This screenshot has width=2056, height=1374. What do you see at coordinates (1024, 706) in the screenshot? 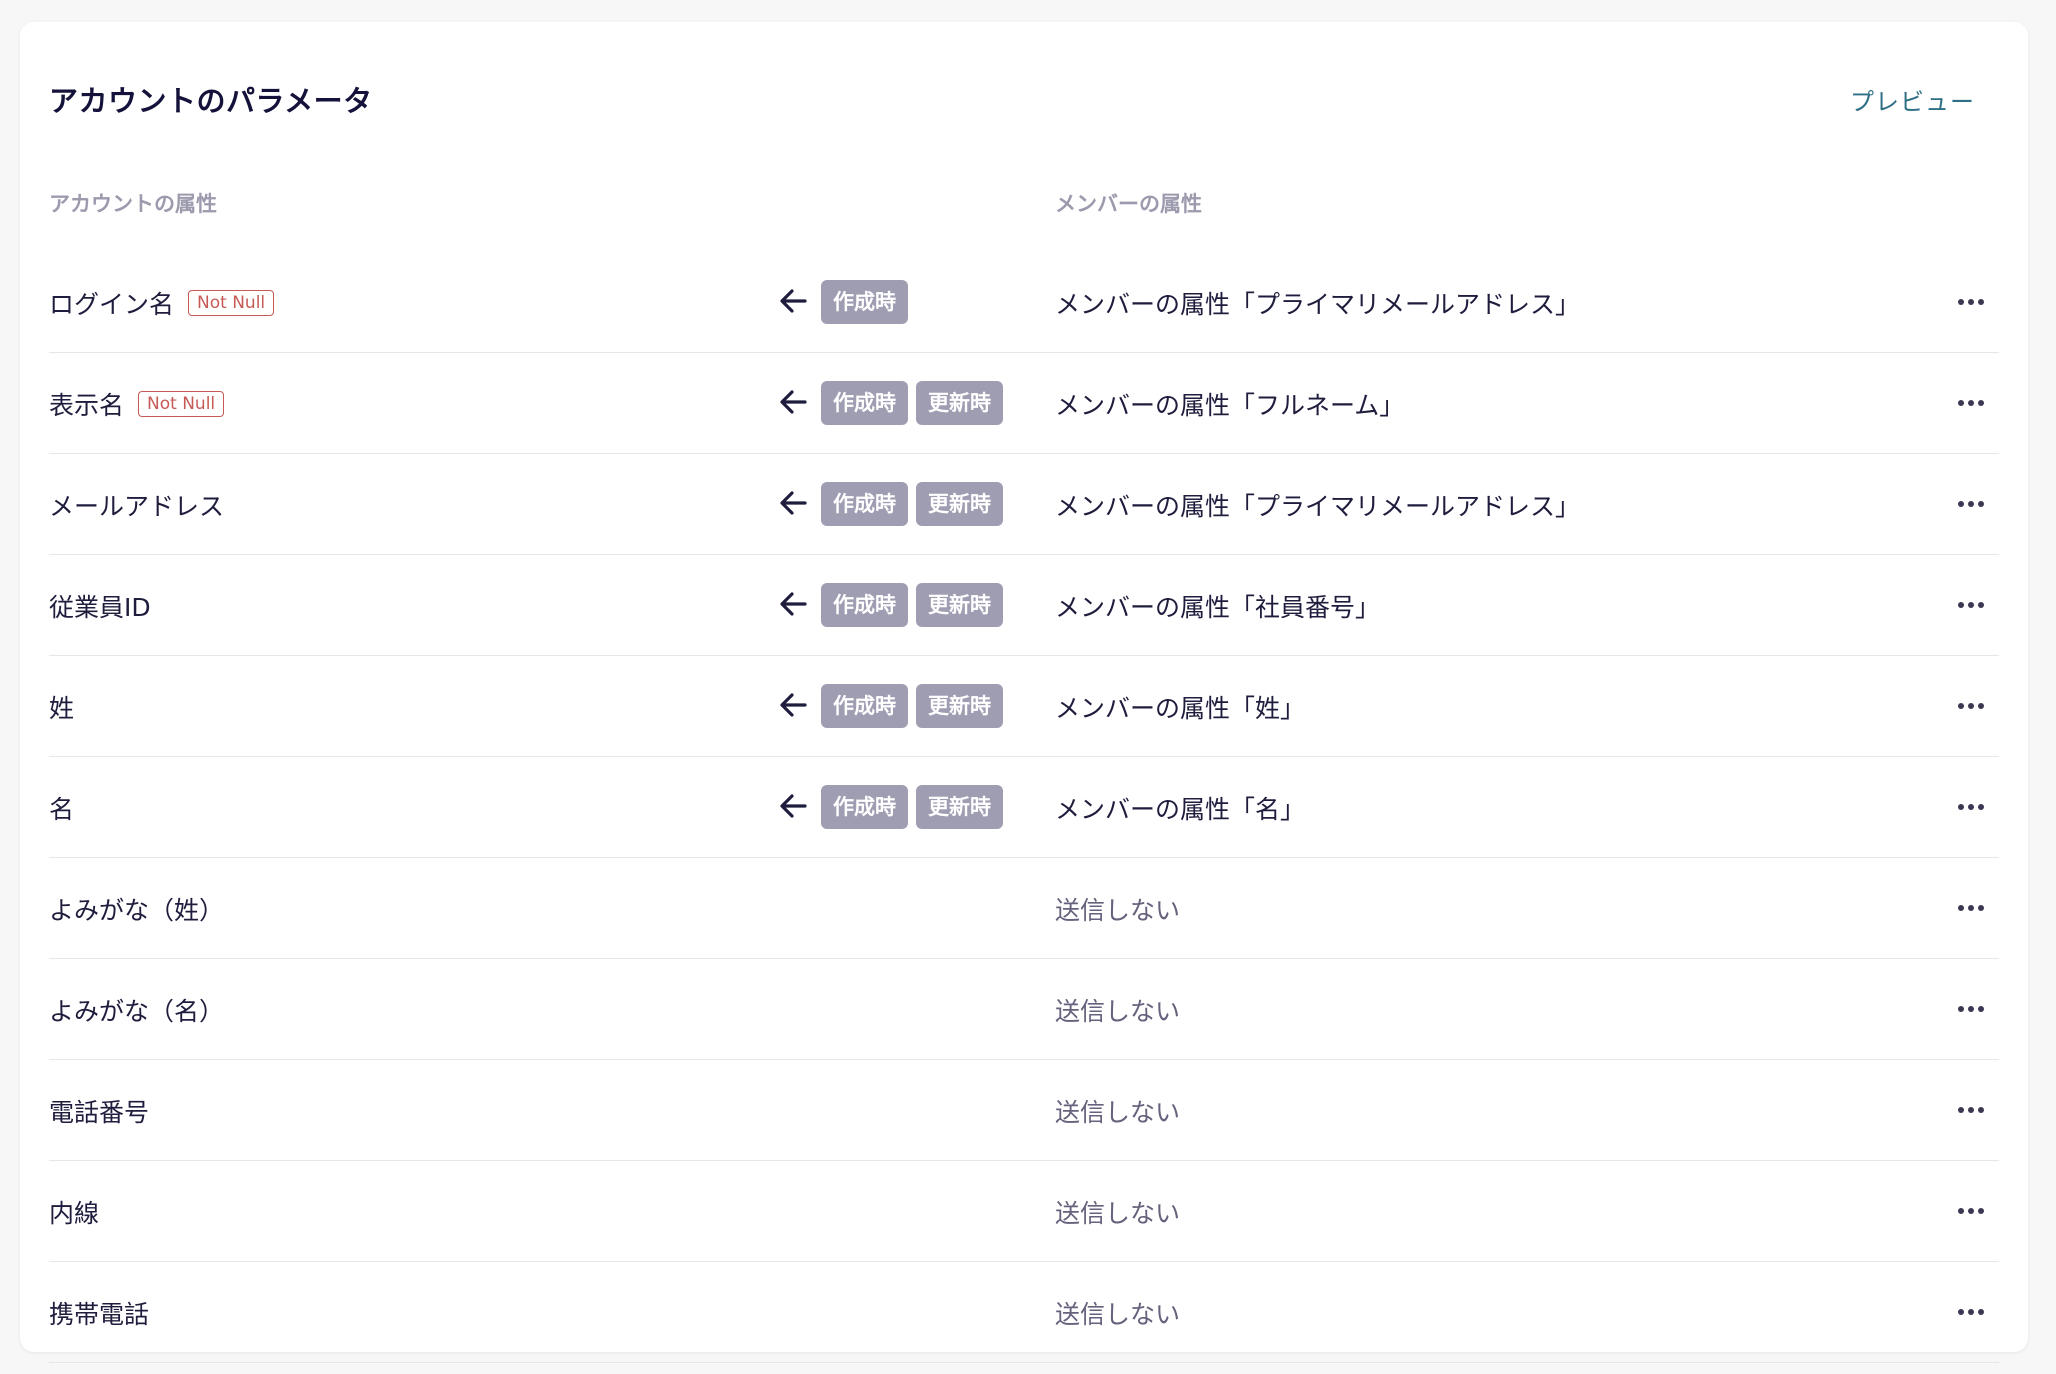
I see `mapping-row: 姓 作成時 更新時 メンバーの属性「姓」` at bounding box center [1024, 706].